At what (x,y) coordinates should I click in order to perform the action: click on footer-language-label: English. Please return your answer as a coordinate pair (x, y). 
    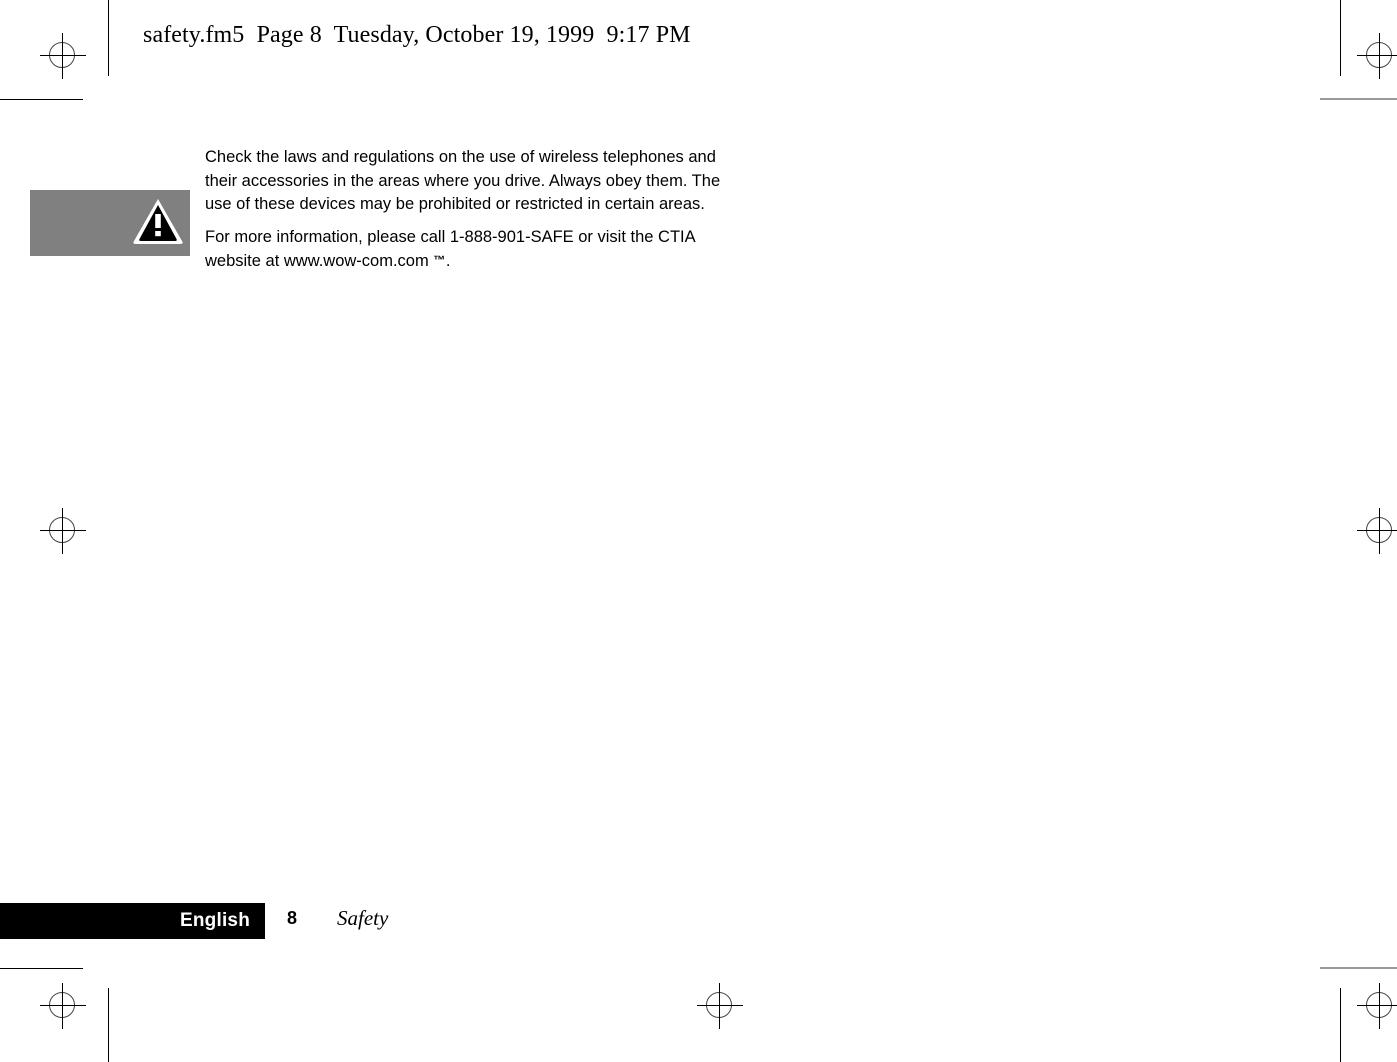
    Looking at the image, I should click on (214, 920).